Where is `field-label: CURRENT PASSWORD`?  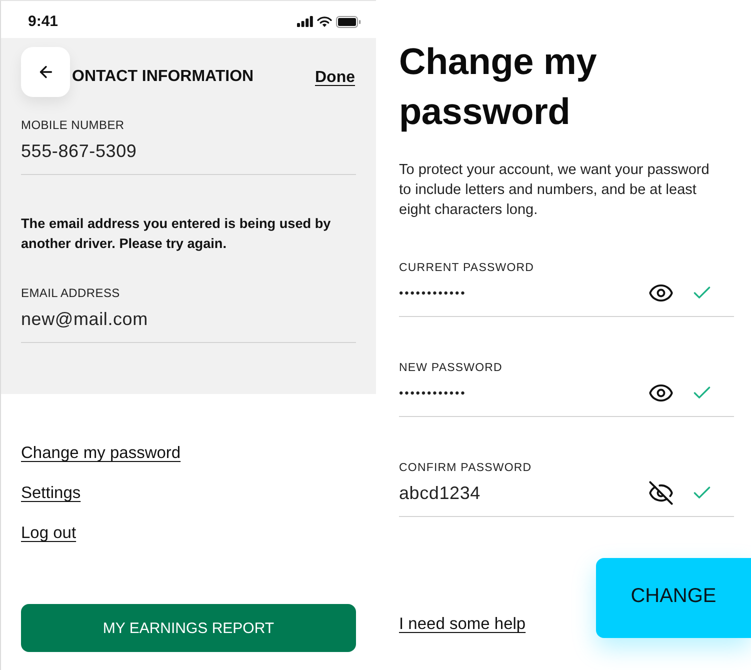
field-label: CURRENT PASSWORD is located at coordinates (467, 268).